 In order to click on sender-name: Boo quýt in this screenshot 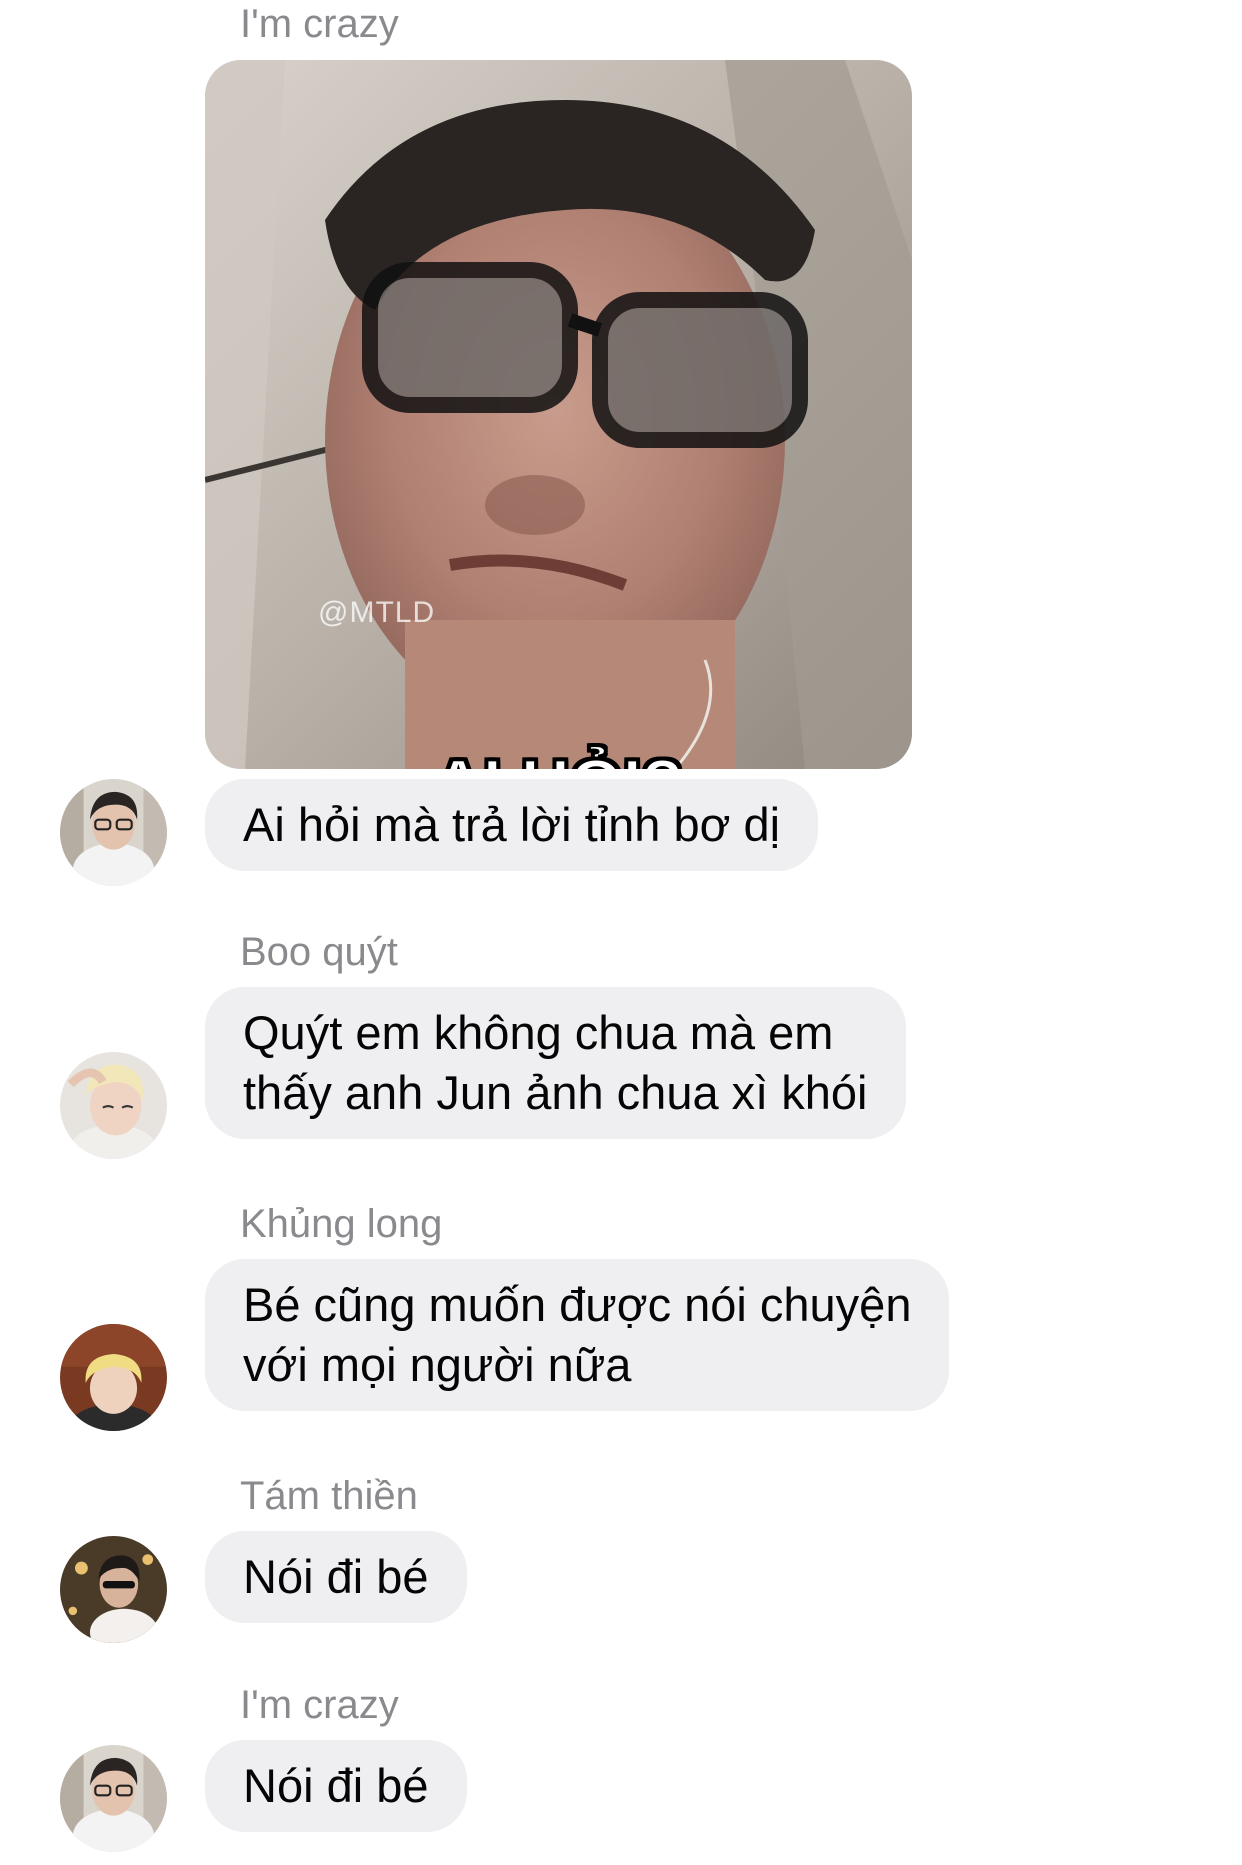, I will do `click(319, 952)`.